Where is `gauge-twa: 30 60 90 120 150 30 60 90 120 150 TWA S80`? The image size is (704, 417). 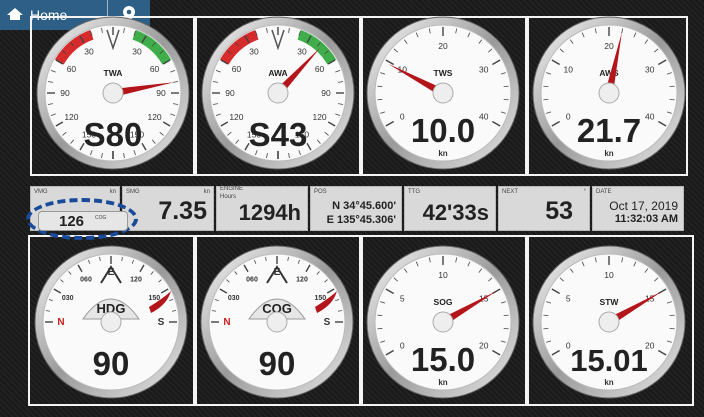 gauge-twa: 30 60 90 120 150 30 60 90 120 150 TWA S80 is located at coordinates (113, 93).